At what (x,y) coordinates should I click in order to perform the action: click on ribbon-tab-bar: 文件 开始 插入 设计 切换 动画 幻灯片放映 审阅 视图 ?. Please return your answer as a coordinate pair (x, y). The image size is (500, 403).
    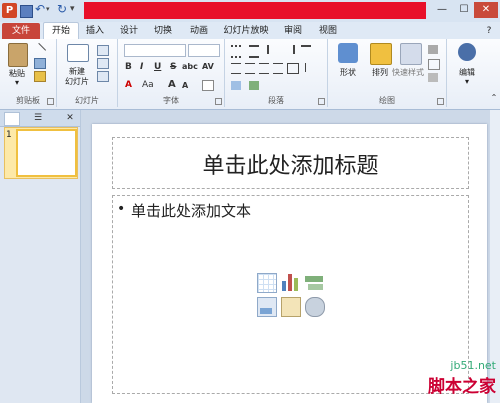
    Looking at the image, I should click on (250, 31).